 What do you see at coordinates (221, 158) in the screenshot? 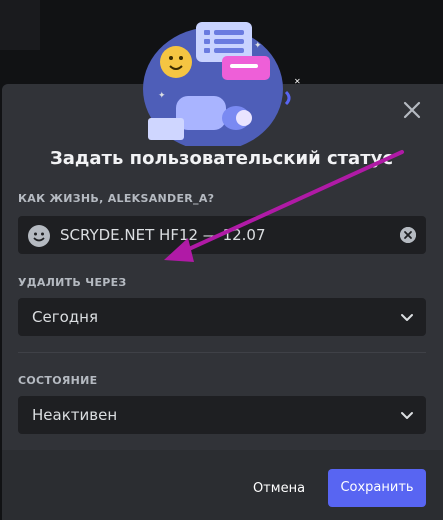
I see `modal-title: Задать пользовательский статус` at bounding box center [221, 158].